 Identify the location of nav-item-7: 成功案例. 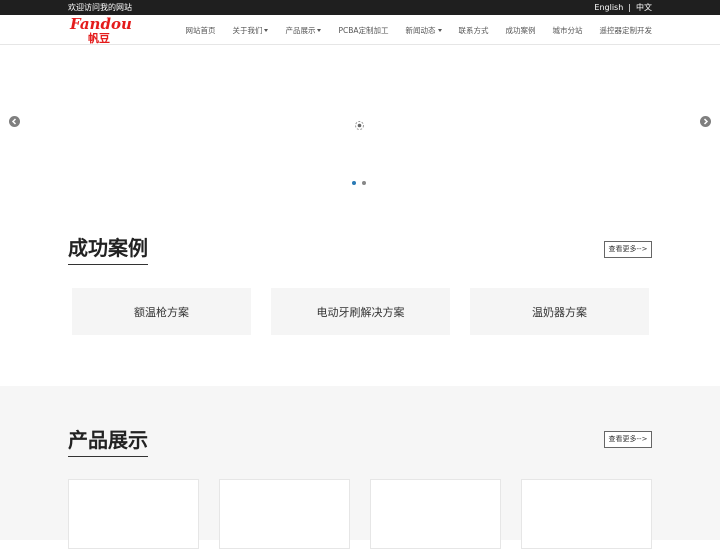
(521, 30).